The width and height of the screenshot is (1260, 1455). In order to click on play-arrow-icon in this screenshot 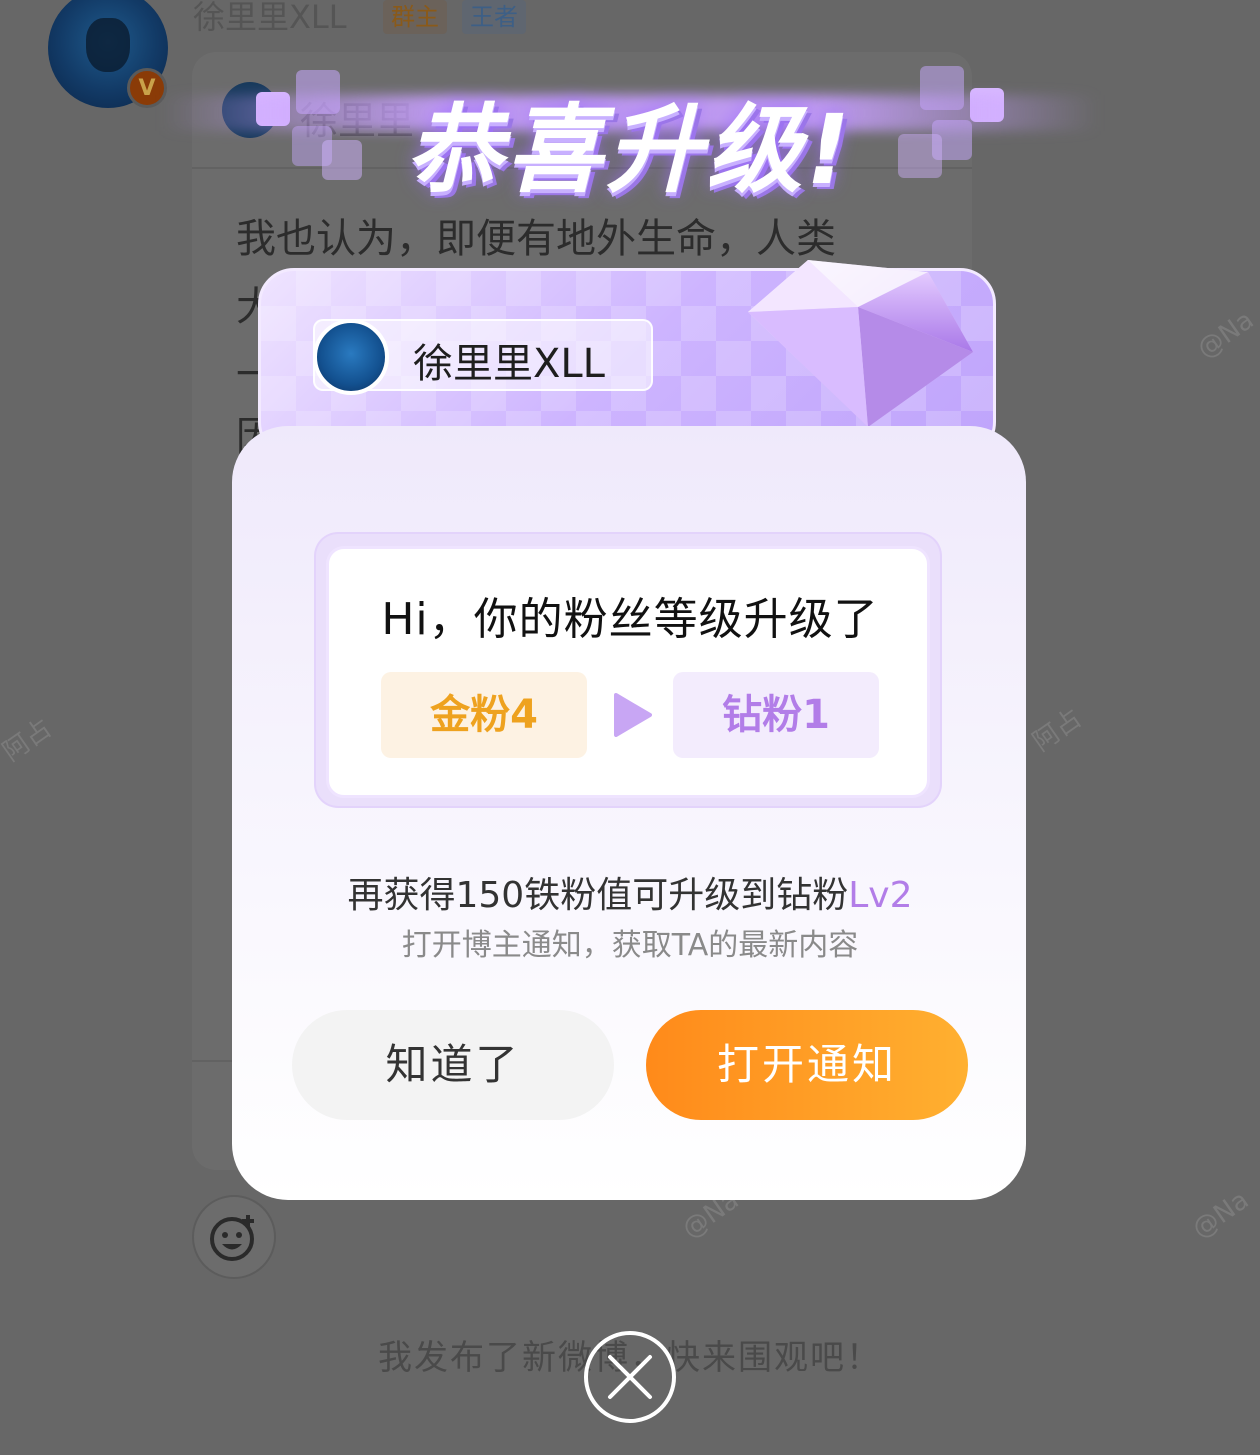, I will do `click(633, 715)`.